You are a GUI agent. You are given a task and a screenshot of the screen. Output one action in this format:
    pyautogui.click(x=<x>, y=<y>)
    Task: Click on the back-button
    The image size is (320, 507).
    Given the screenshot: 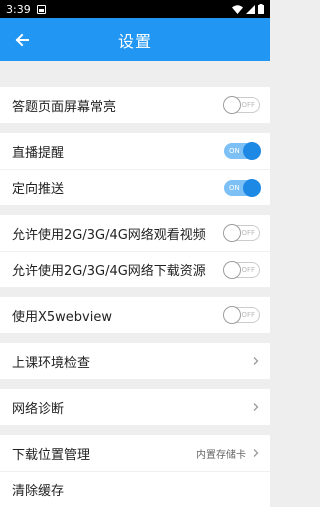 What is the action you would take?
    pyautogui.click(x=22, y=39)
    